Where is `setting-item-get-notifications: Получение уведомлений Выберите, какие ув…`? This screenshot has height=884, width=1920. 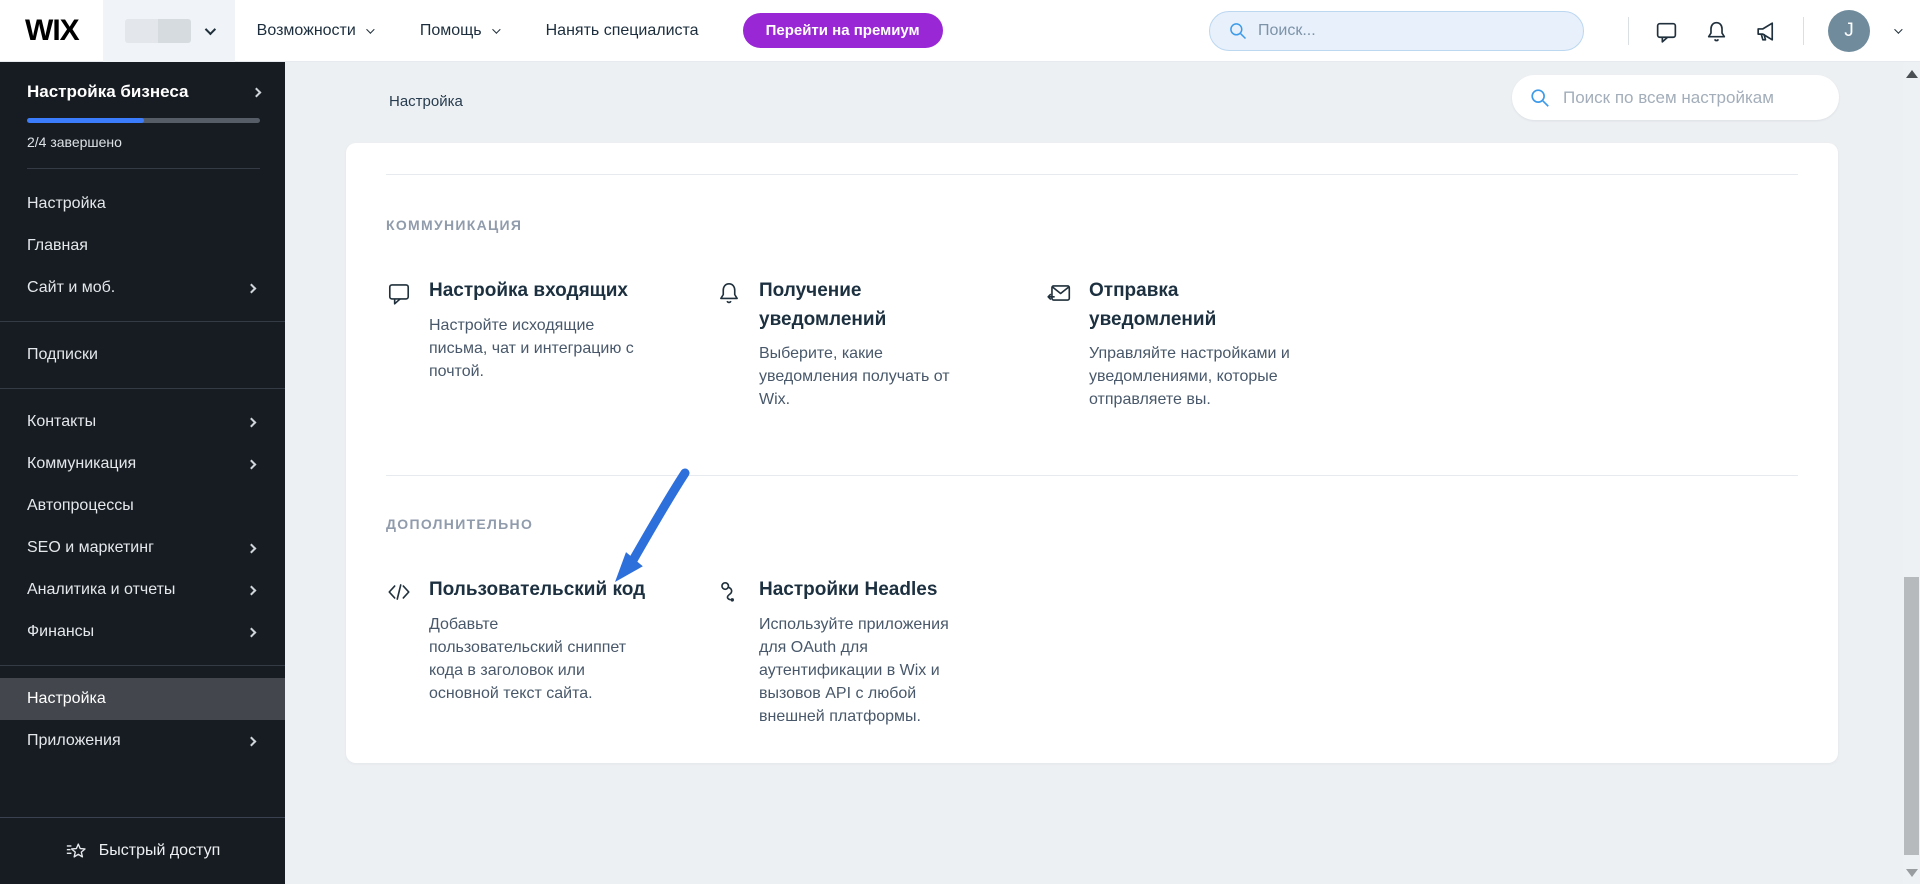
setting-item-get-notifications: Получение уведомлений Выберите, какие ув… is located at coordinates (881, 357).